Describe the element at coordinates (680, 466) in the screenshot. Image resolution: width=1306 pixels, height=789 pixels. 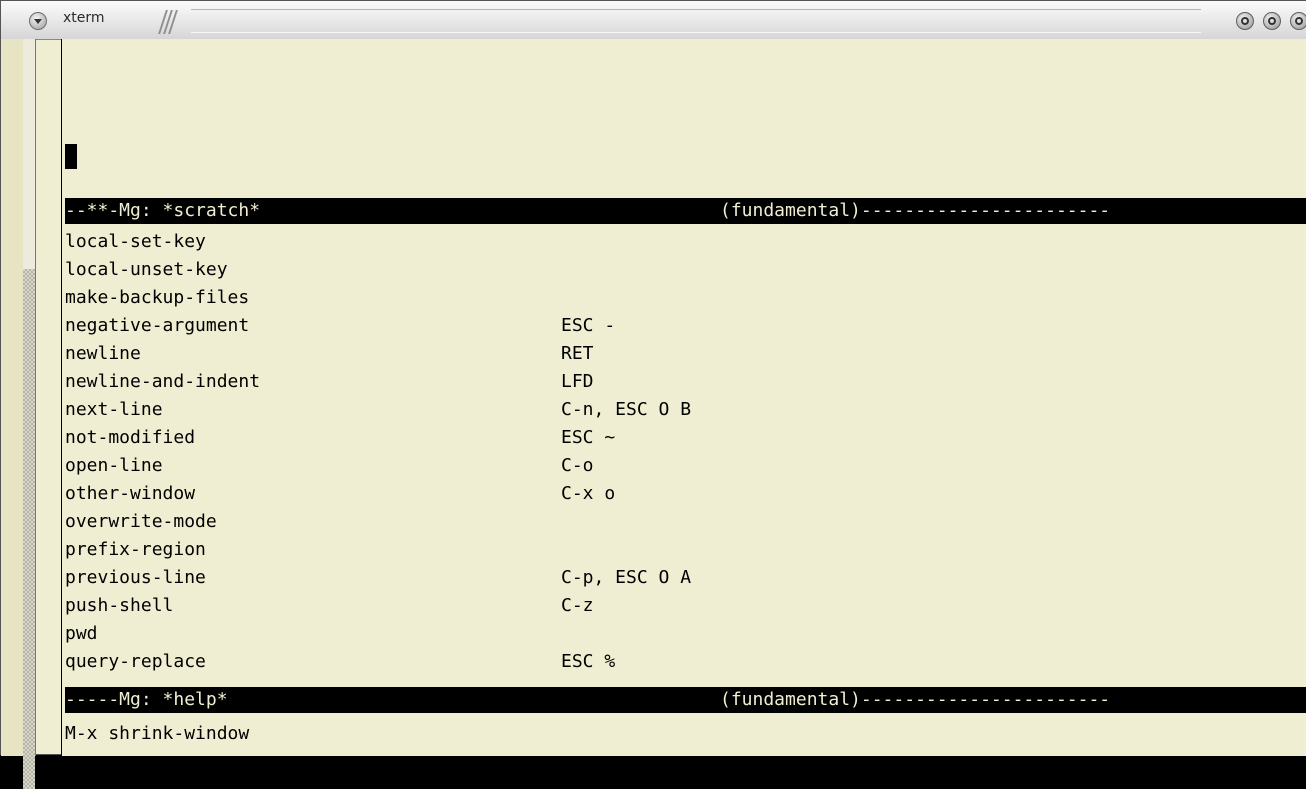
I see `help-row: open-line C-o` at that location.